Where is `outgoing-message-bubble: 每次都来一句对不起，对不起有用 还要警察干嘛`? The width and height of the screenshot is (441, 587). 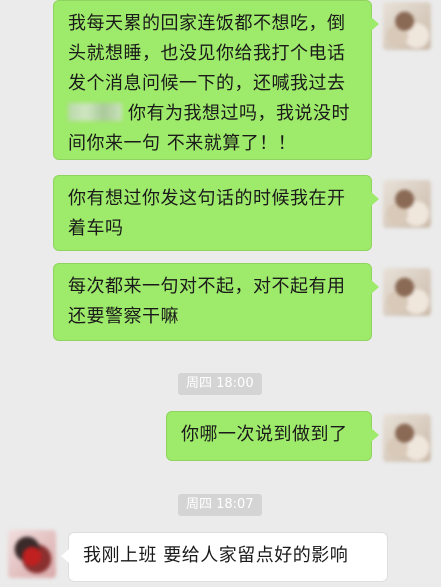
outgoing-message-bubble: 每次都来一句对不起，对不起有用 还要警察干嘛 is located at coordinates (216, 302).